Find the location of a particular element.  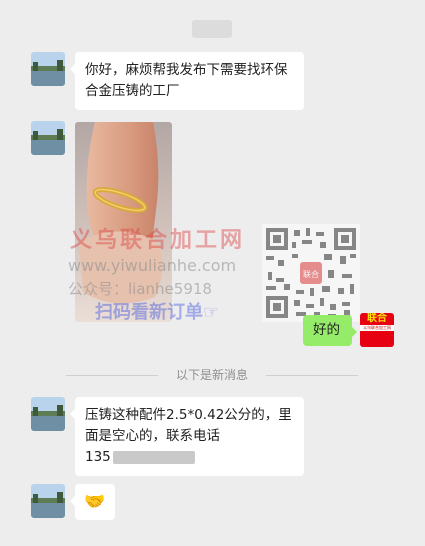

phone-number-visible: 135 is located at coordinates (98, 457).